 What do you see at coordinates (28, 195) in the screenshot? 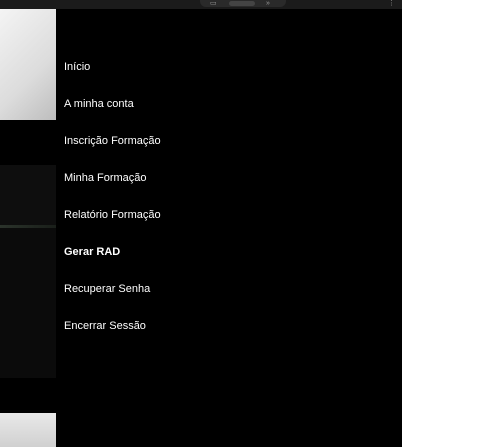
I see `background-panel` at bounding box center [28, 195].